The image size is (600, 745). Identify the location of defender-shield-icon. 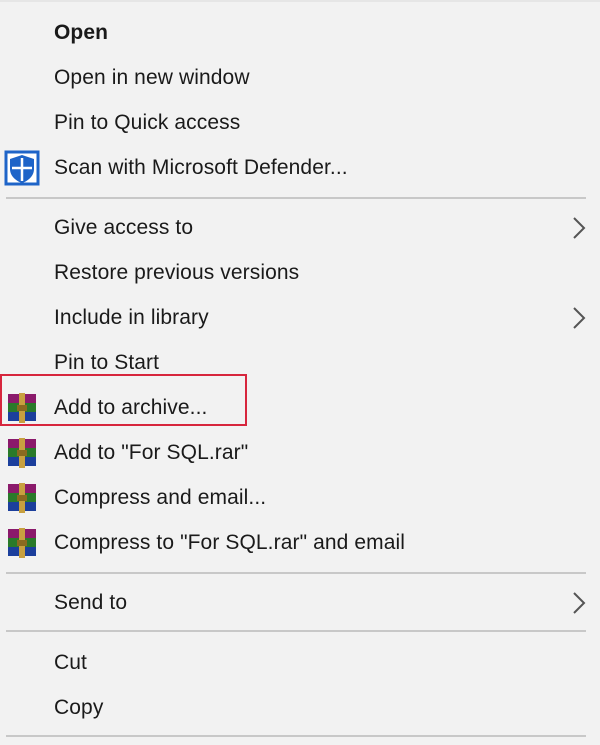
(22, 167).